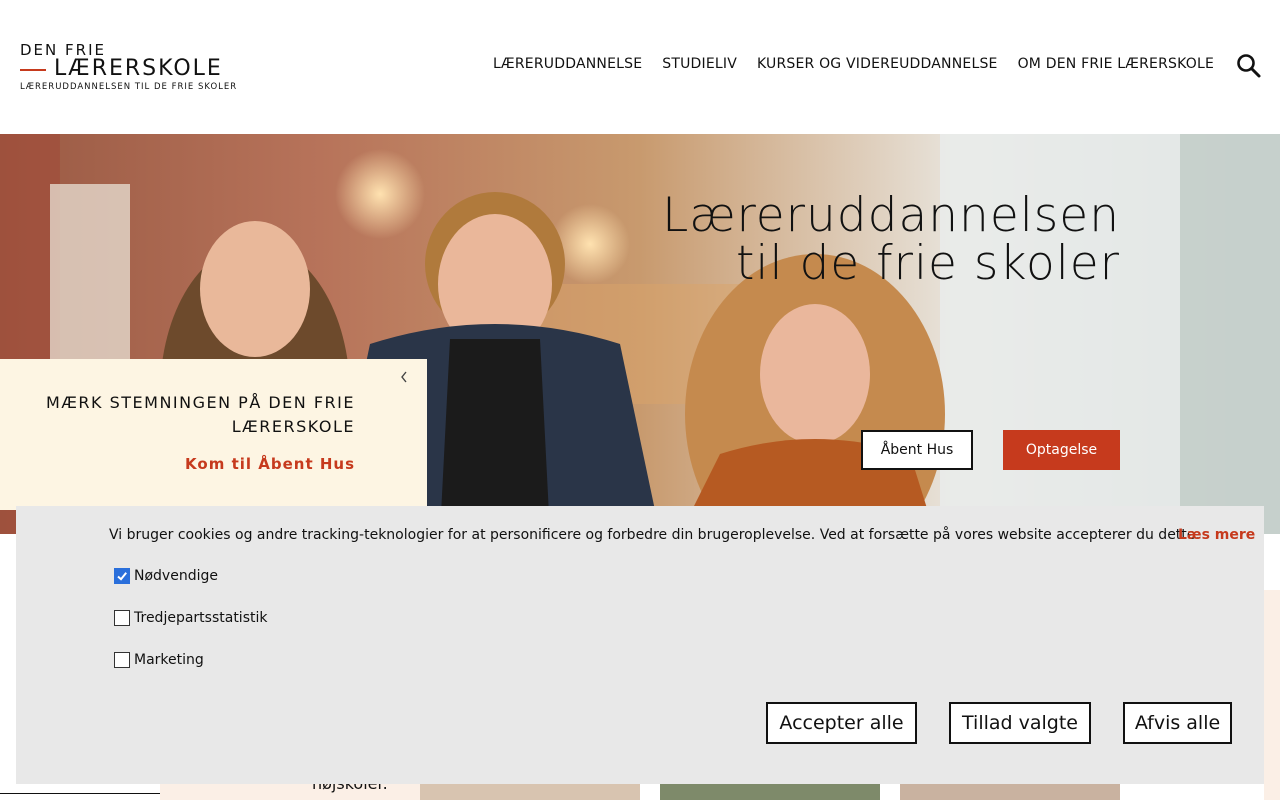  Describe the element at coordinates (1272, 695) in the screenshot. I see `content-card-edge` at that location.